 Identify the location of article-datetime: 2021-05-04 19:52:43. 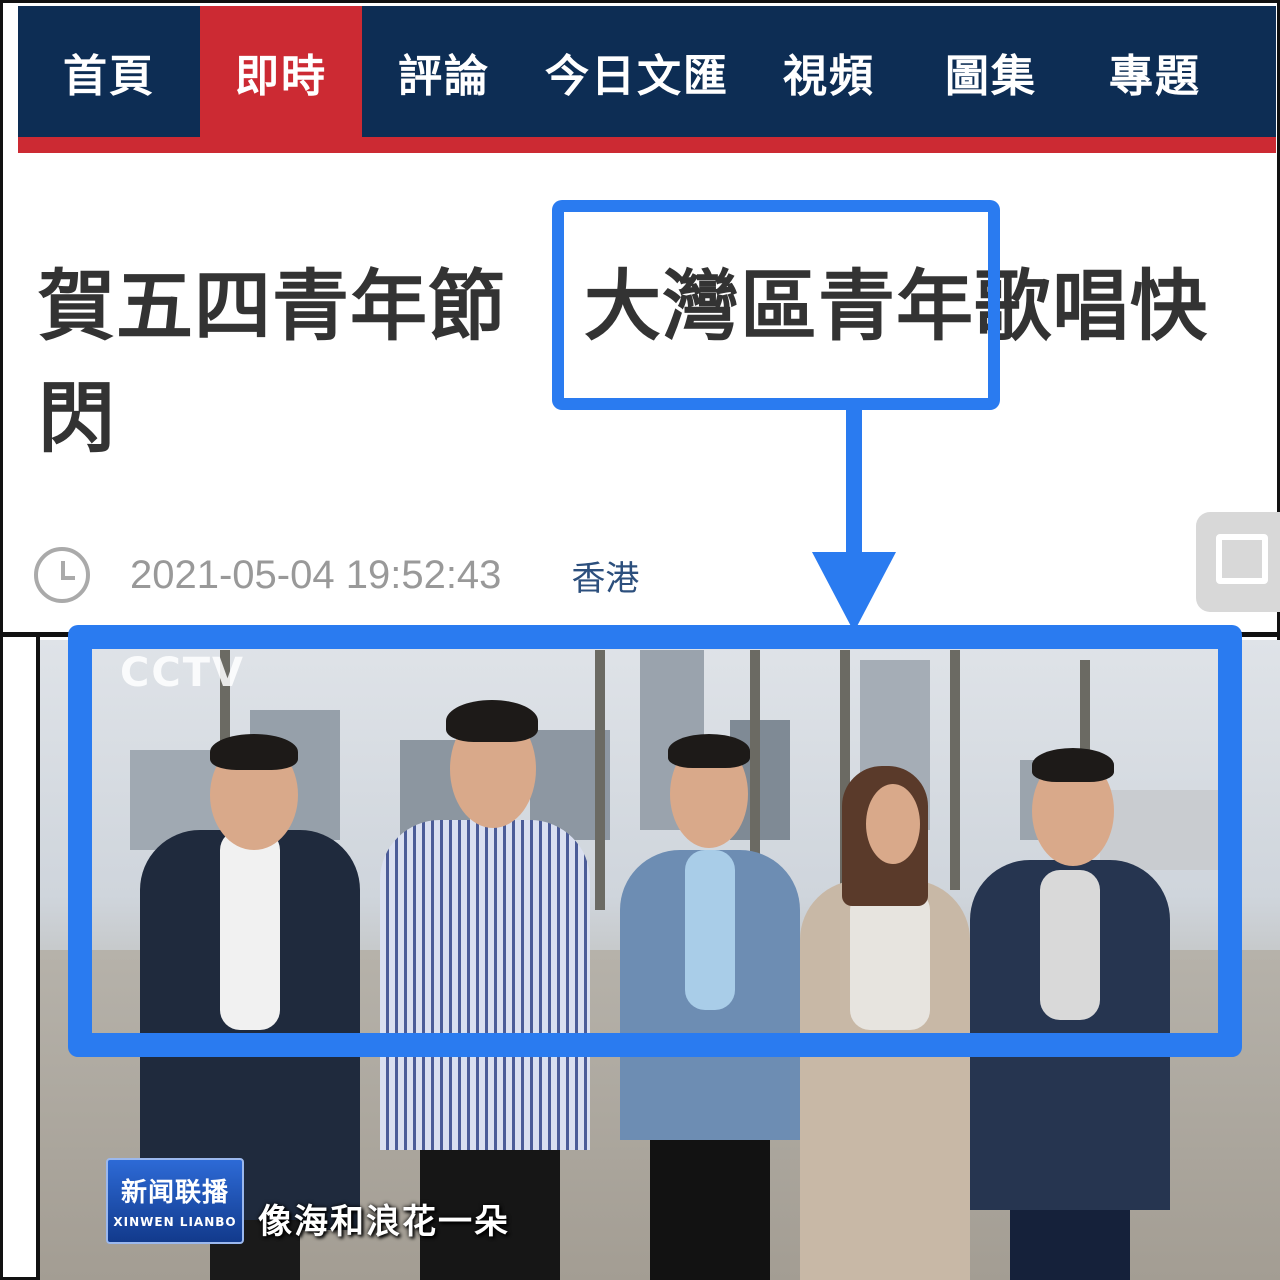
(316, 574).